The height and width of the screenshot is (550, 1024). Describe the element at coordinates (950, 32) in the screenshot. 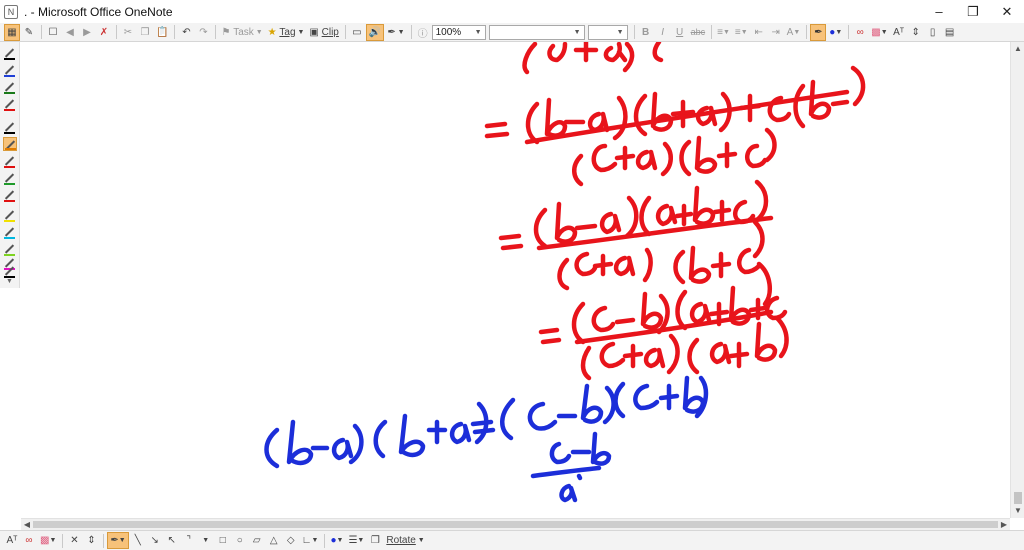

I see `page-setup-icon: ▤` at that location.